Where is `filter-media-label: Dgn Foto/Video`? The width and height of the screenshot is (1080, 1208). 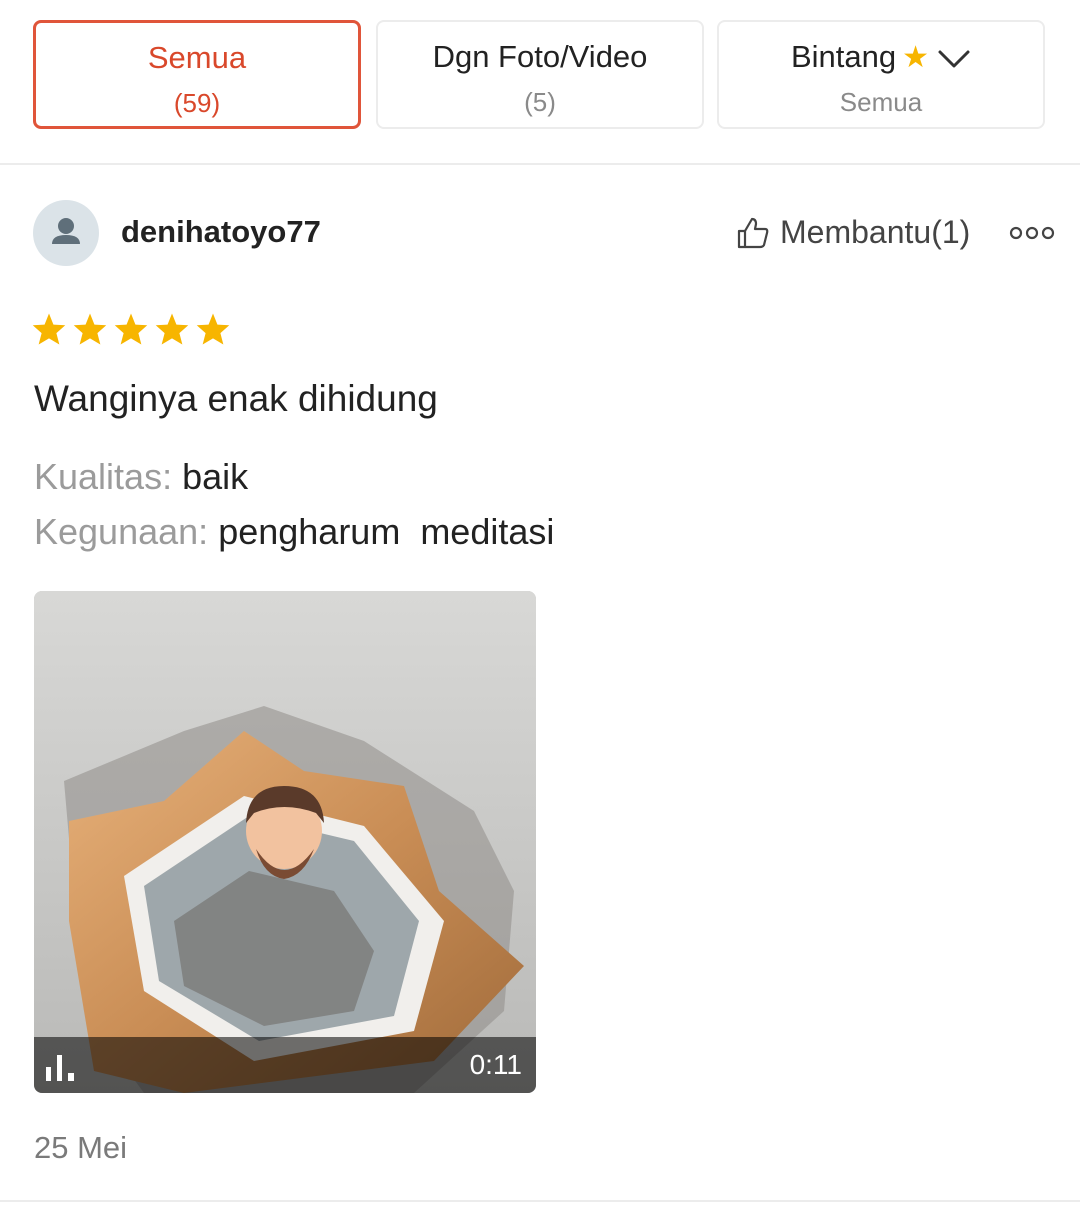
filter-media-label: Dgn Foto/Video is located at coordinates (540, 56).